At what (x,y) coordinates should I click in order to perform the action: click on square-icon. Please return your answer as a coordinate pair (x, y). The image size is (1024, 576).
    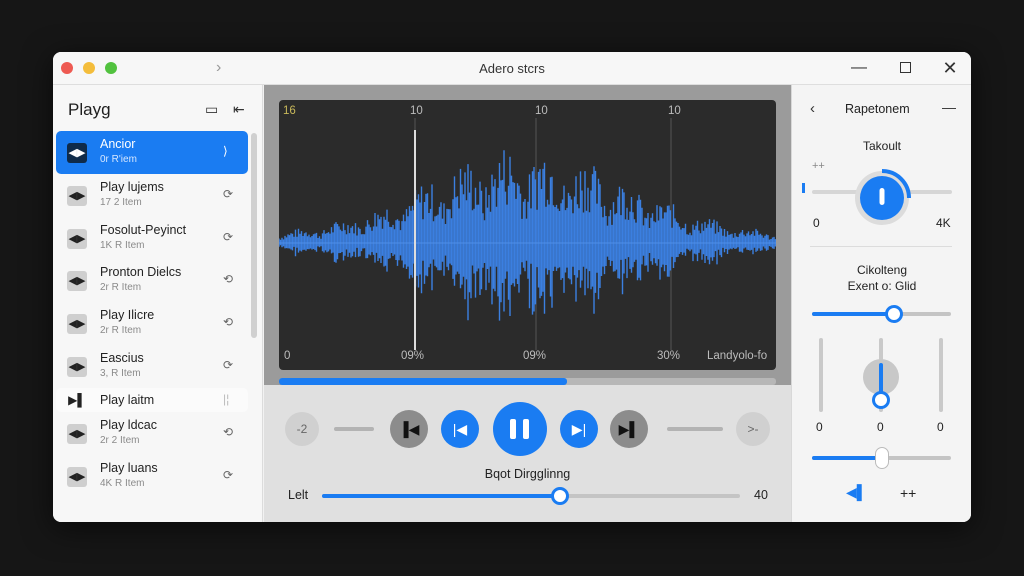
    Looking at the image, I should click on (905, 68).